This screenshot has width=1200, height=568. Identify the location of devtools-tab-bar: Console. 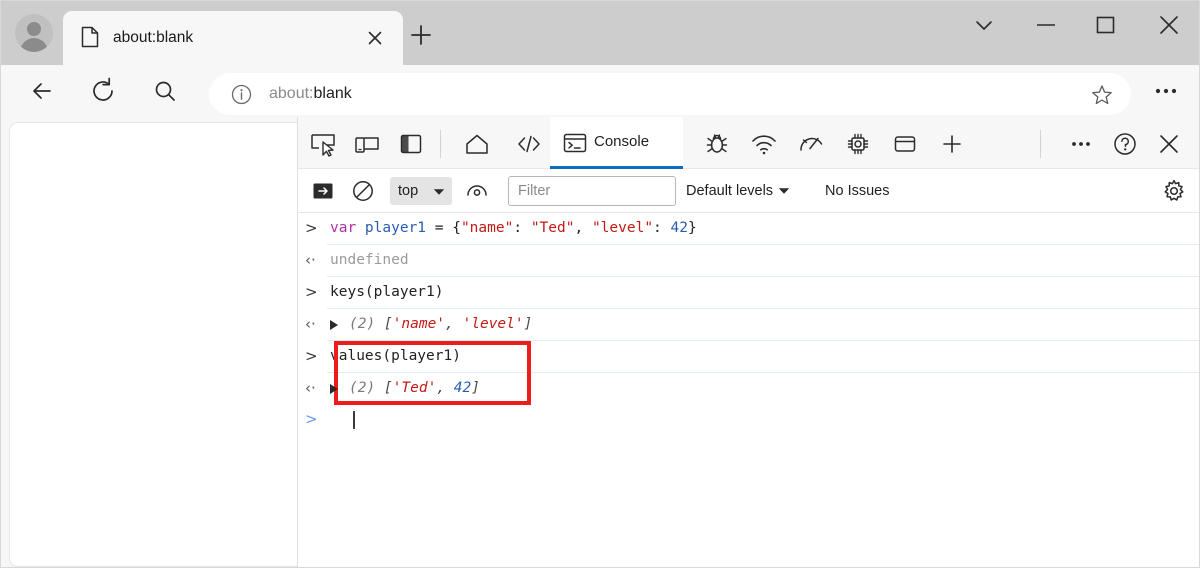
(748, 143).